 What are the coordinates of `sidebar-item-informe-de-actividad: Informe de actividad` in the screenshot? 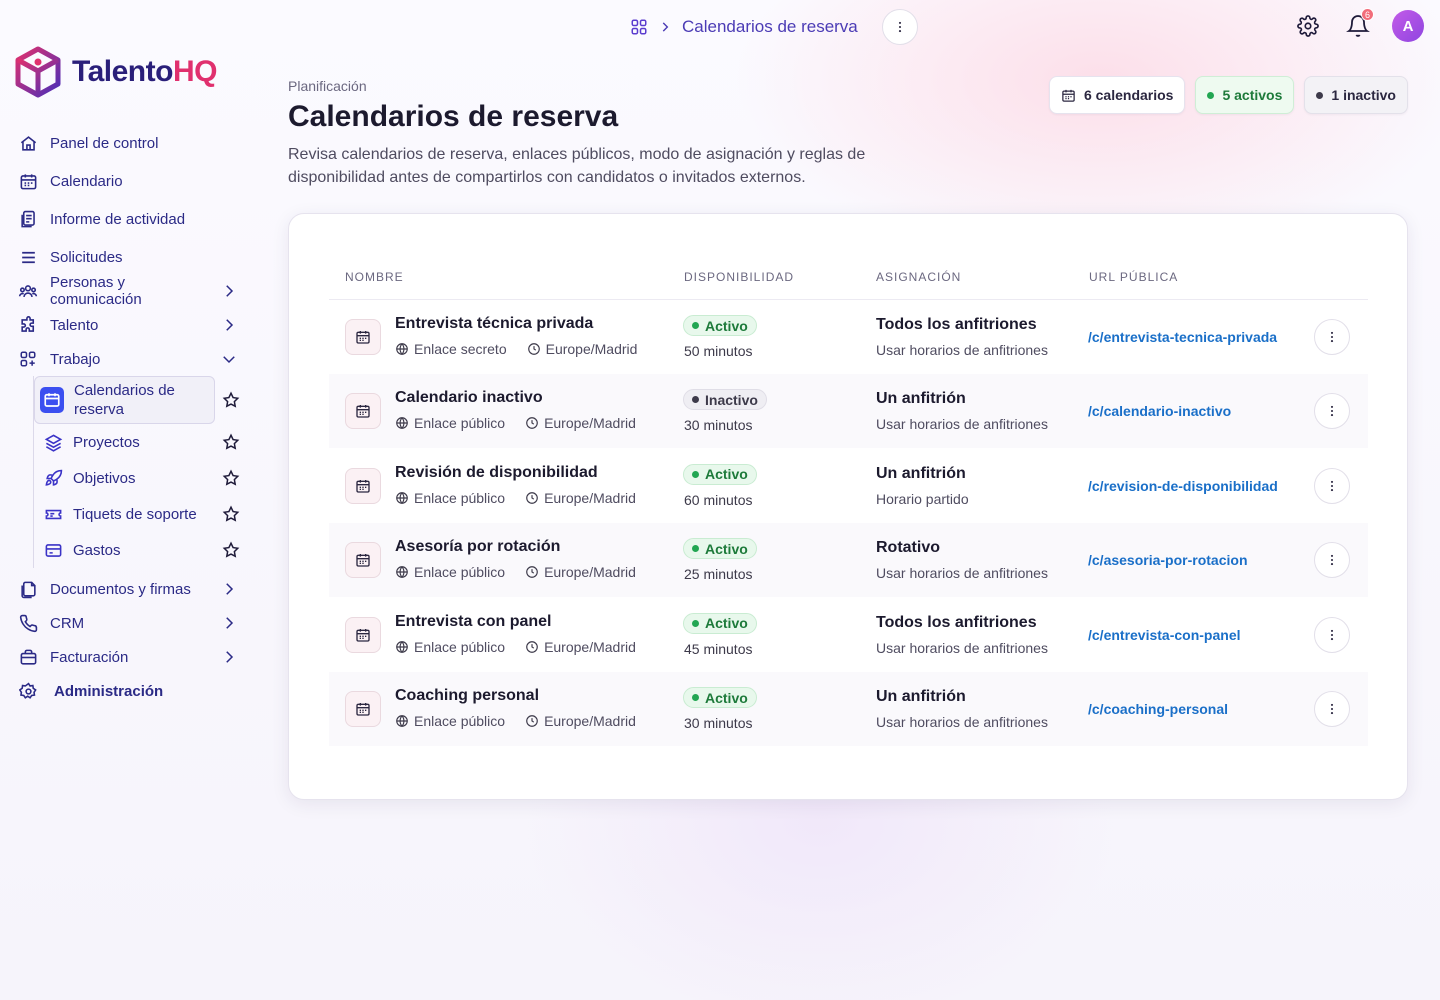 It's located at (130, 219).